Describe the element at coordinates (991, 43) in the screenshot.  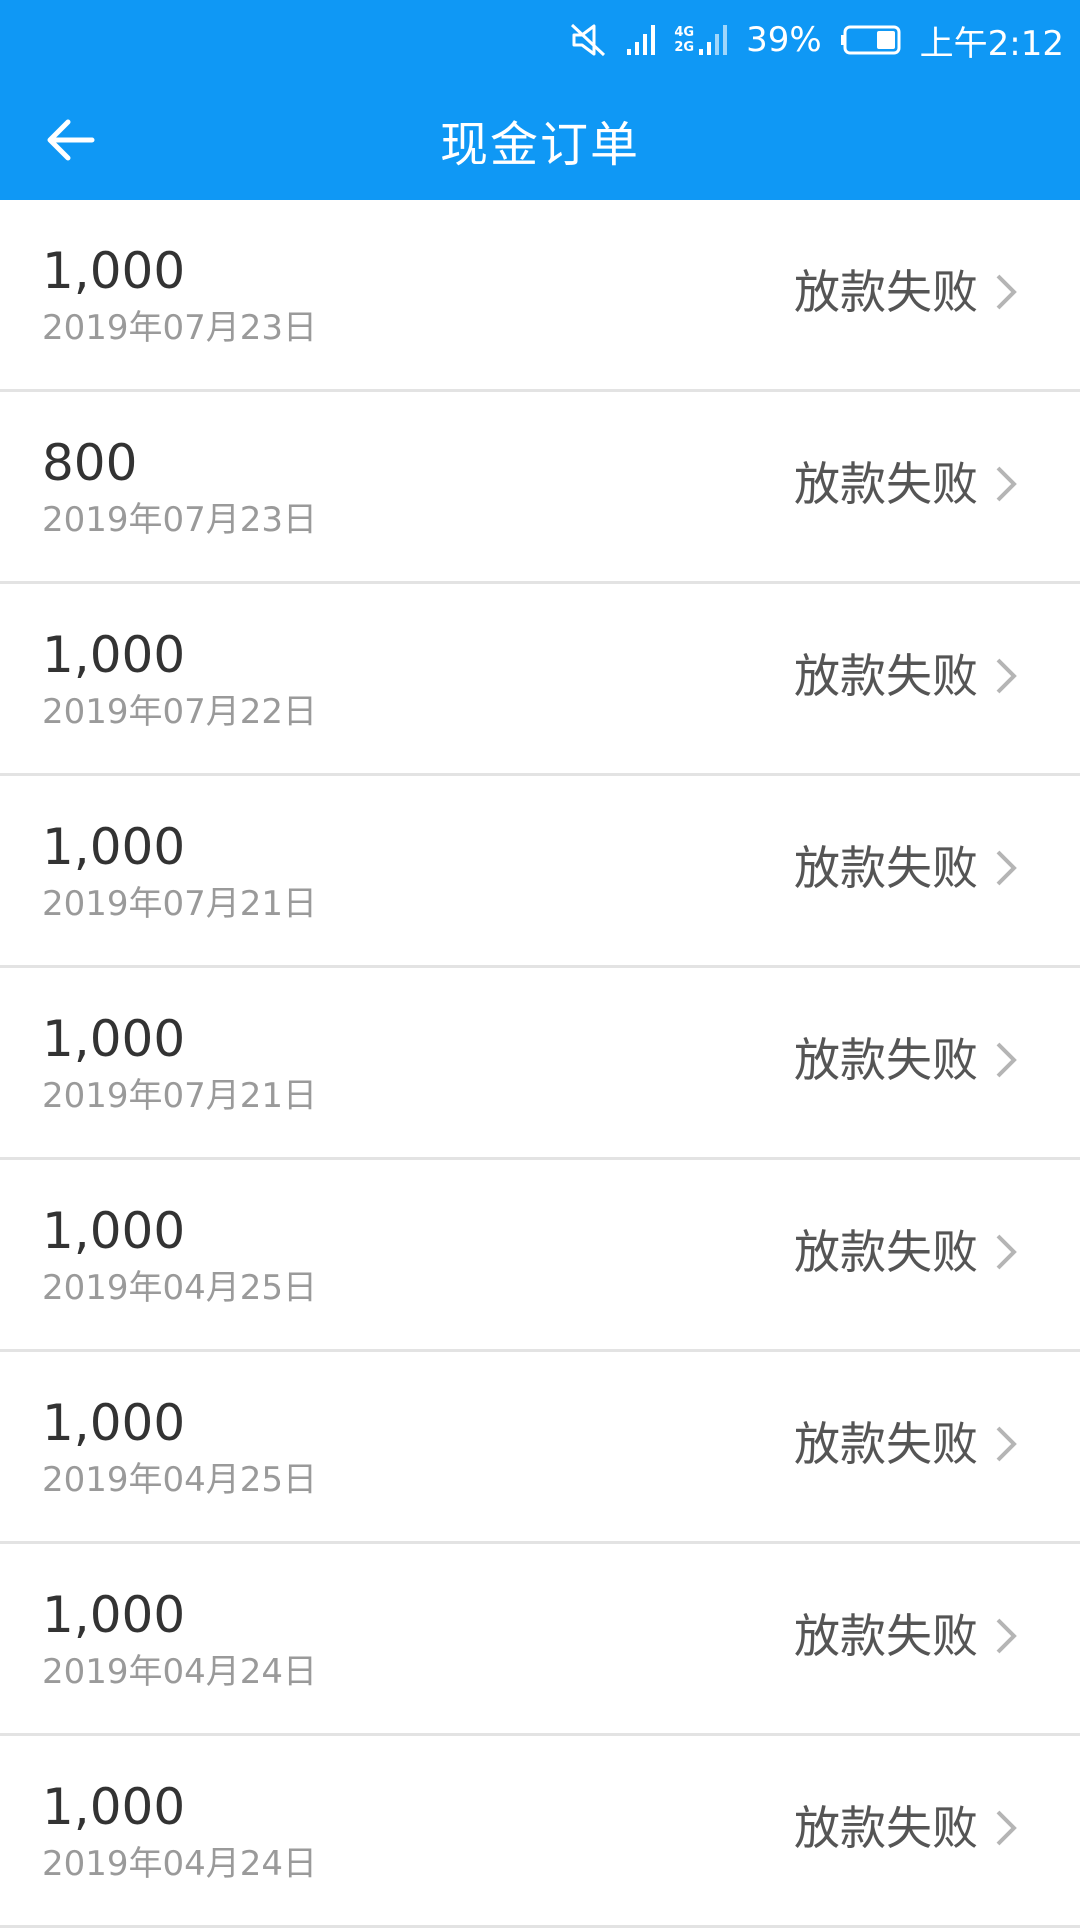
I see `clock: 上午2:12` at that location.